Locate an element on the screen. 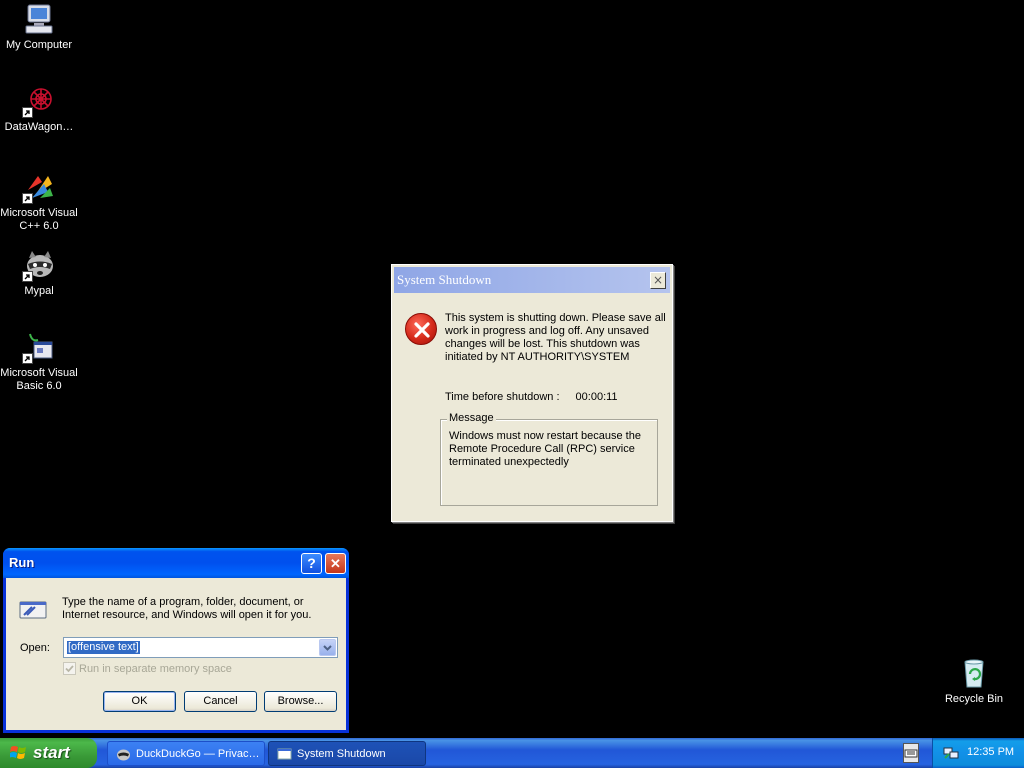  my-computer-icon is located at coordinates (39, 19).